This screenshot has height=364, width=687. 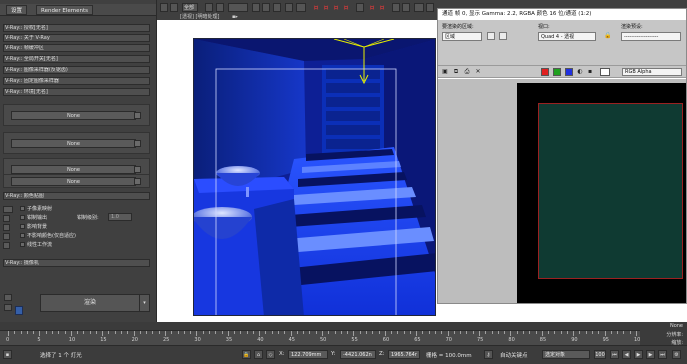 I want to click on rollout-fixed-sampler: V-Ray:: 固定图像采样器, so click(x=76, y=81).